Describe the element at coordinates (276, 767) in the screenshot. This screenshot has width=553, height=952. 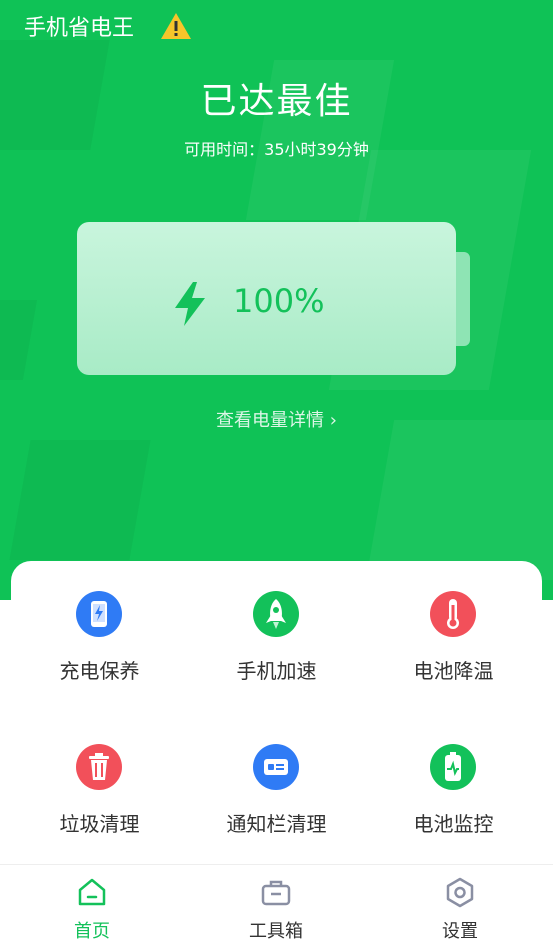
I see `notification-card-icon` at that location.